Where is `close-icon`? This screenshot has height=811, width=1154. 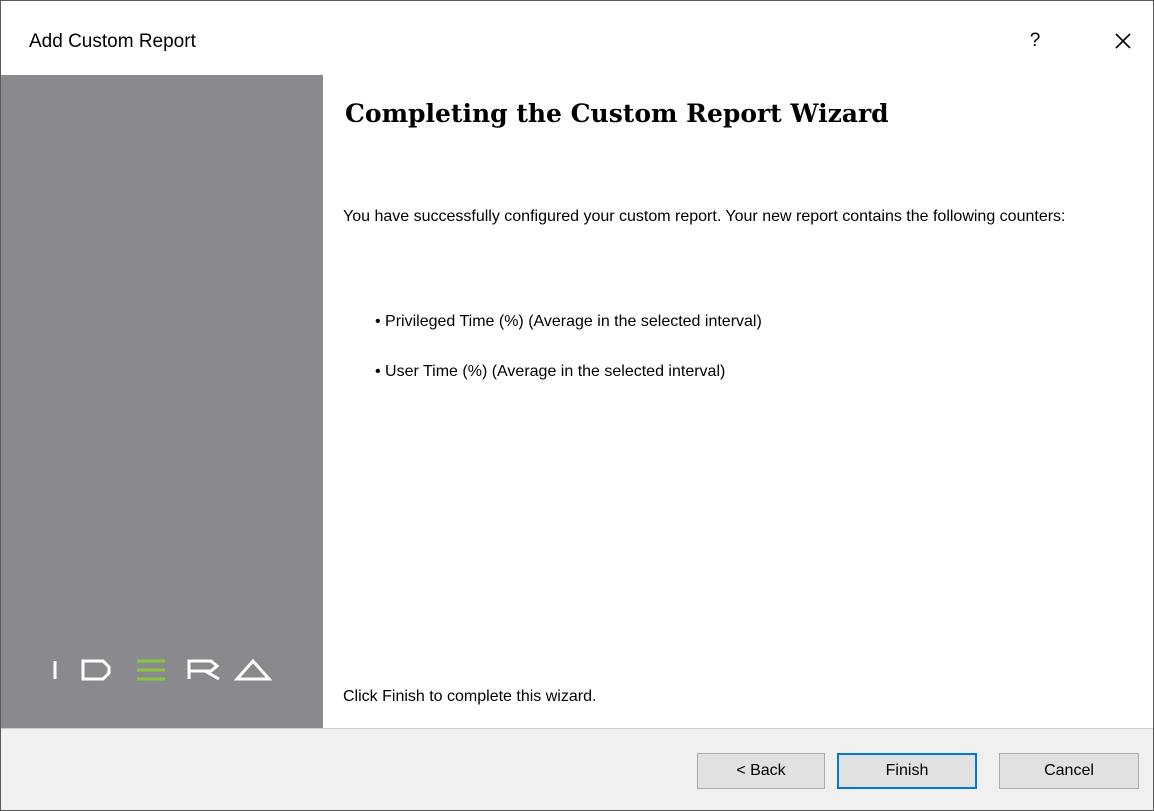 close-icon is located at coordinates (1123, 41).